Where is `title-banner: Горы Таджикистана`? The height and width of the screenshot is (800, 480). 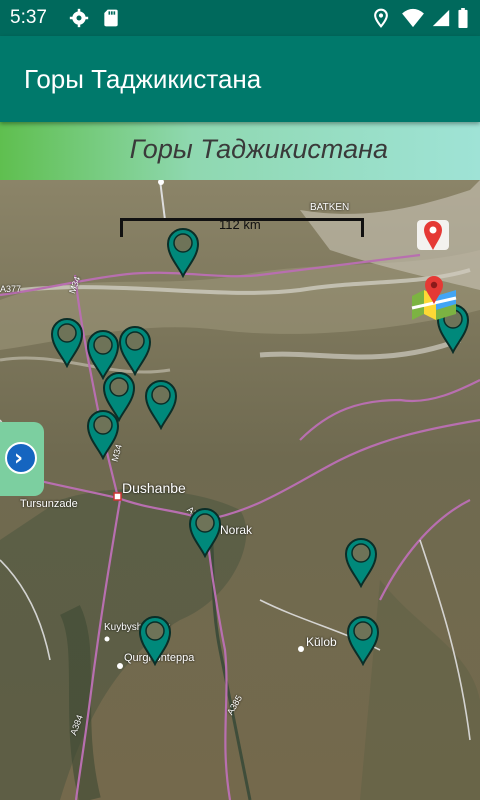
title-banner: Горы Таджикистана is located at coordinates (240, 151).